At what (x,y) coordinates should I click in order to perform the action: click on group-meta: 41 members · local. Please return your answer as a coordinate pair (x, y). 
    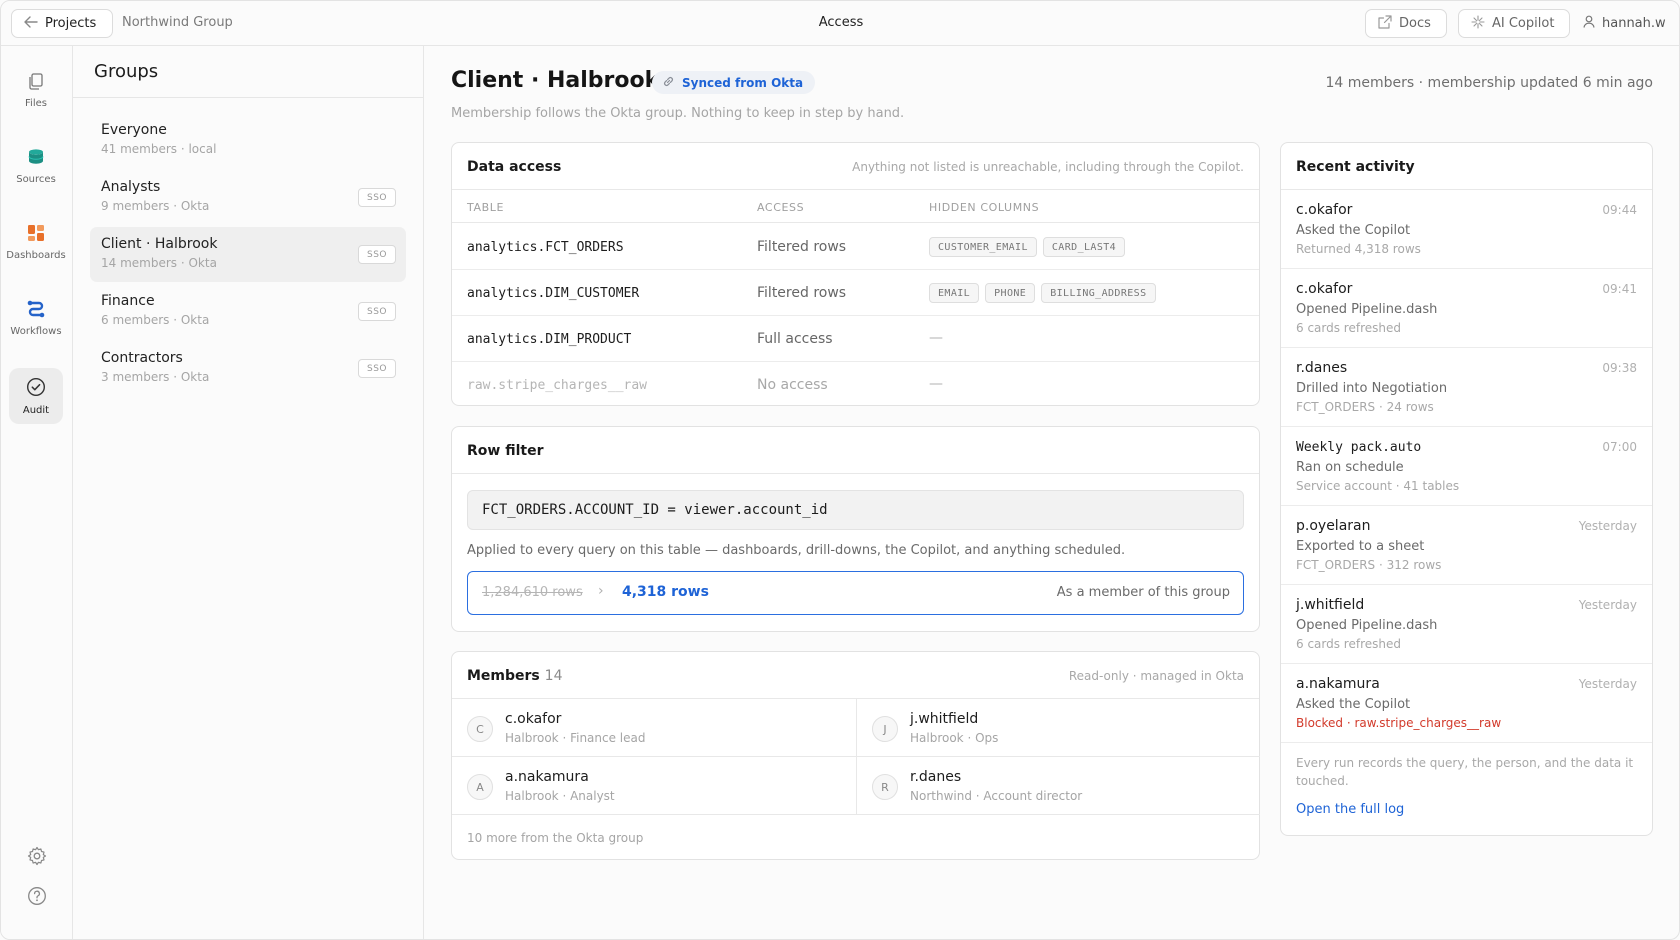
    Looking at the image, I should click on (159, 149).